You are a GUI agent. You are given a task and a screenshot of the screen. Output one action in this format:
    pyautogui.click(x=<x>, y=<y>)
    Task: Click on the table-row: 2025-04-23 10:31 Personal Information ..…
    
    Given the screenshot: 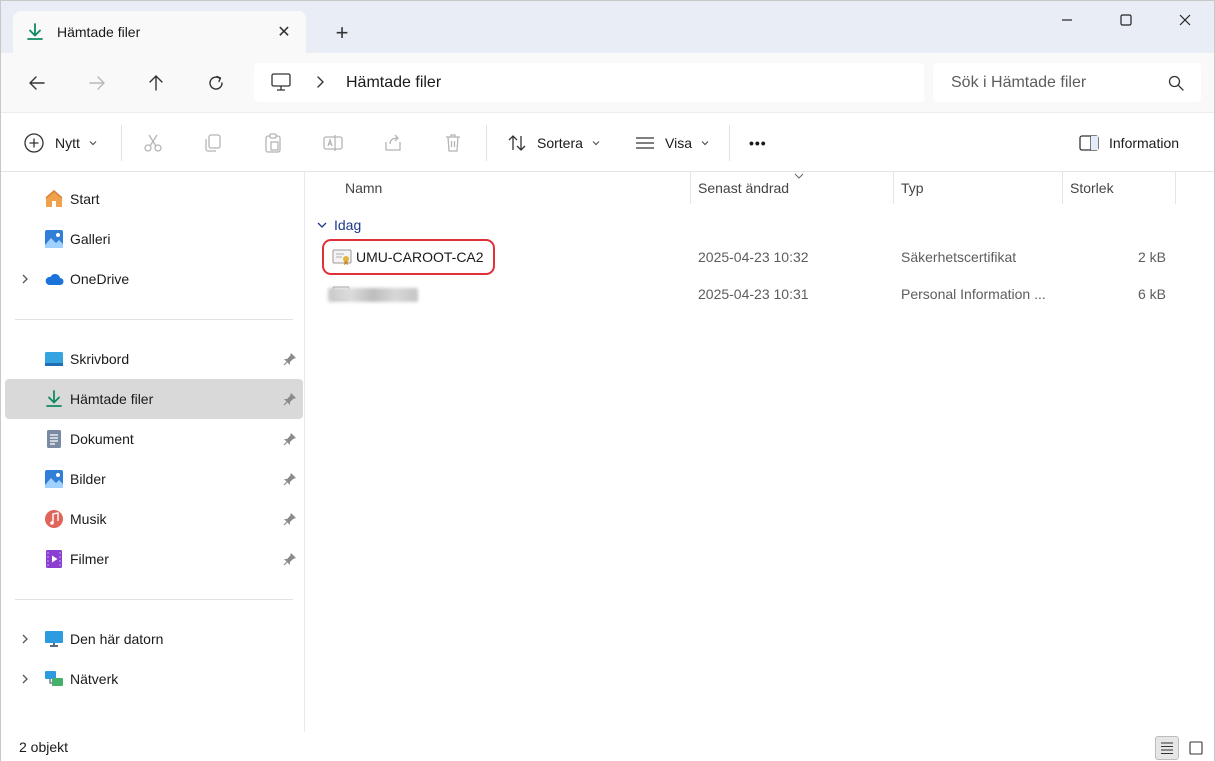 What is the action you would take?
    pyautogui.click(x=760, y=295)
    